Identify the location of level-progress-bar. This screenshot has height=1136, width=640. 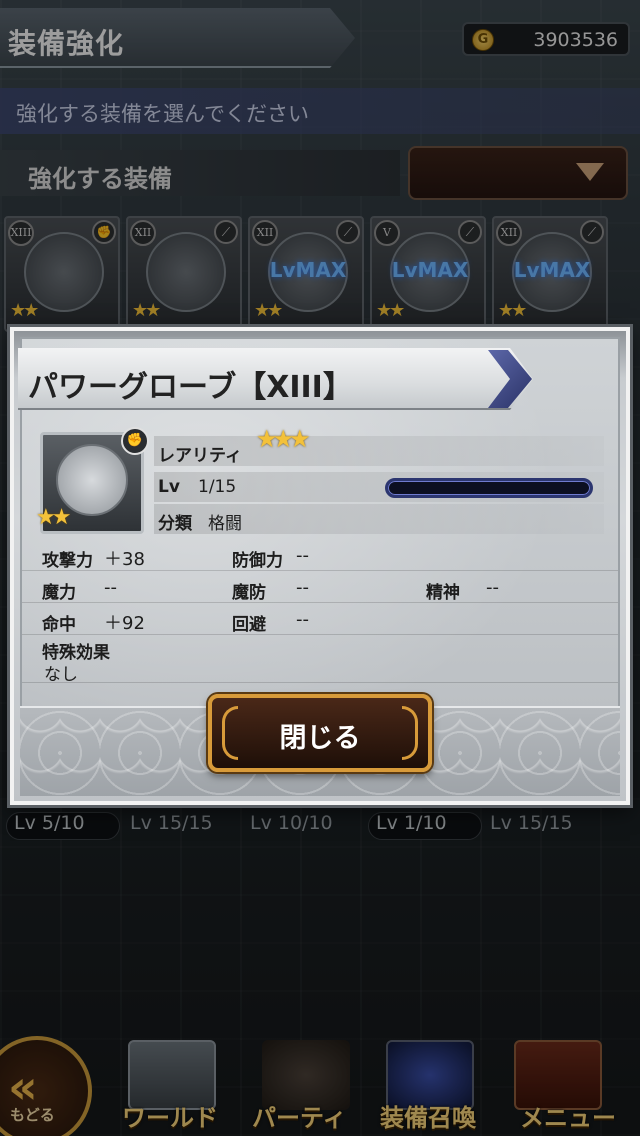
(489, 488).